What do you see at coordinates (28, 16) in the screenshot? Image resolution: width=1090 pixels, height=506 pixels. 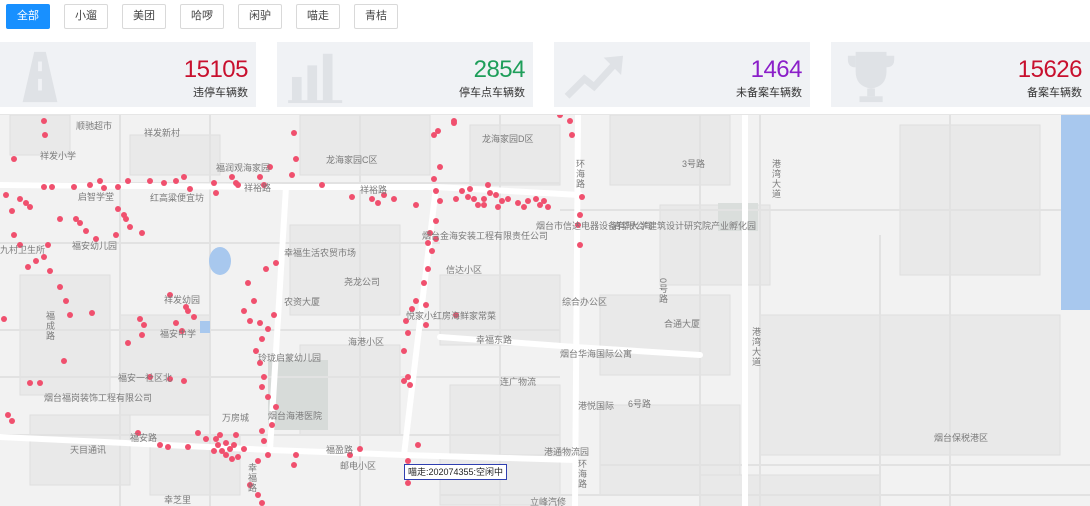 I see `filter-button-all: 全部` at bounding box center [28, 16].